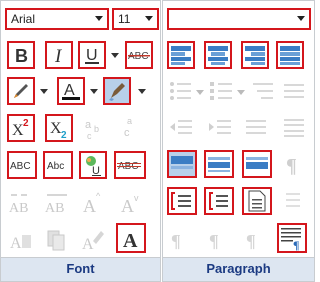 The image size is (320, 282). What do you see at coordinates (22, 165) in the screenshot?
I see `small-caps-button: ABC` at bounding box center [22, 165].